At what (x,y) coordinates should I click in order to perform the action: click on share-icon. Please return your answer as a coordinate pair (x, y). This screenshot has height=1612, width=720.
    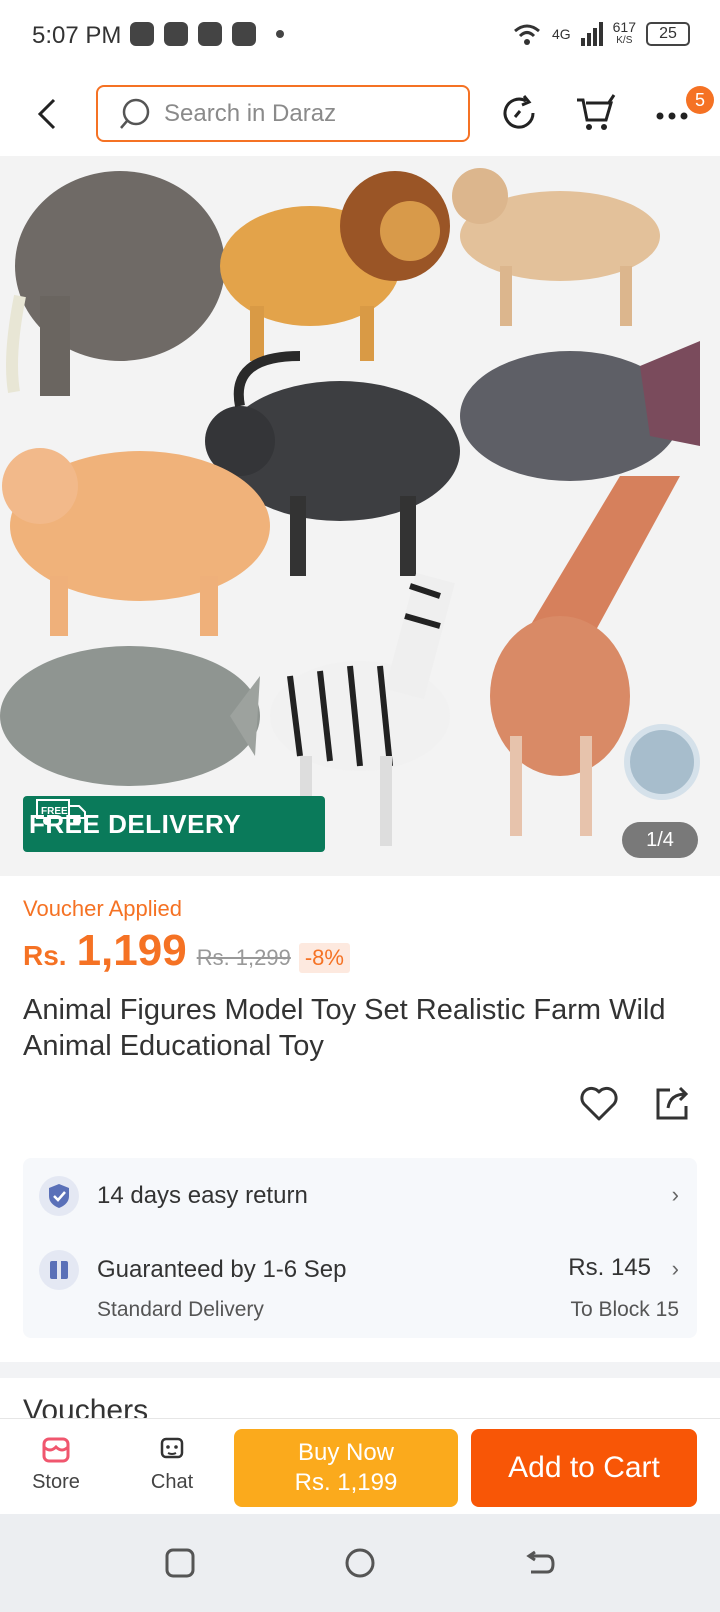
    Looking at the image, I should click on (672, 1103).